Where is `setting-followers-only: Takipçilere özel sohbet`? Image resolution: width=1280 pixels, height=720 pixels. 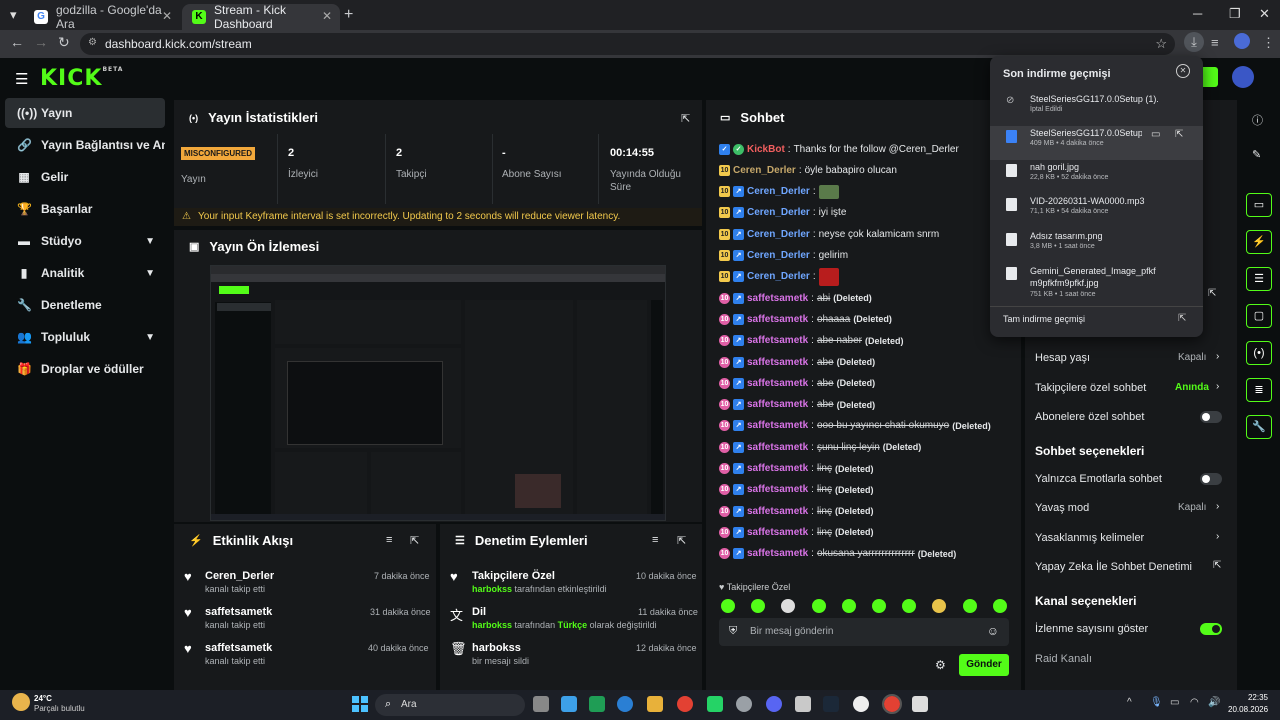 setting-followers-only: Takipçilere özel sohbet is located at coordinates (1090, 388).